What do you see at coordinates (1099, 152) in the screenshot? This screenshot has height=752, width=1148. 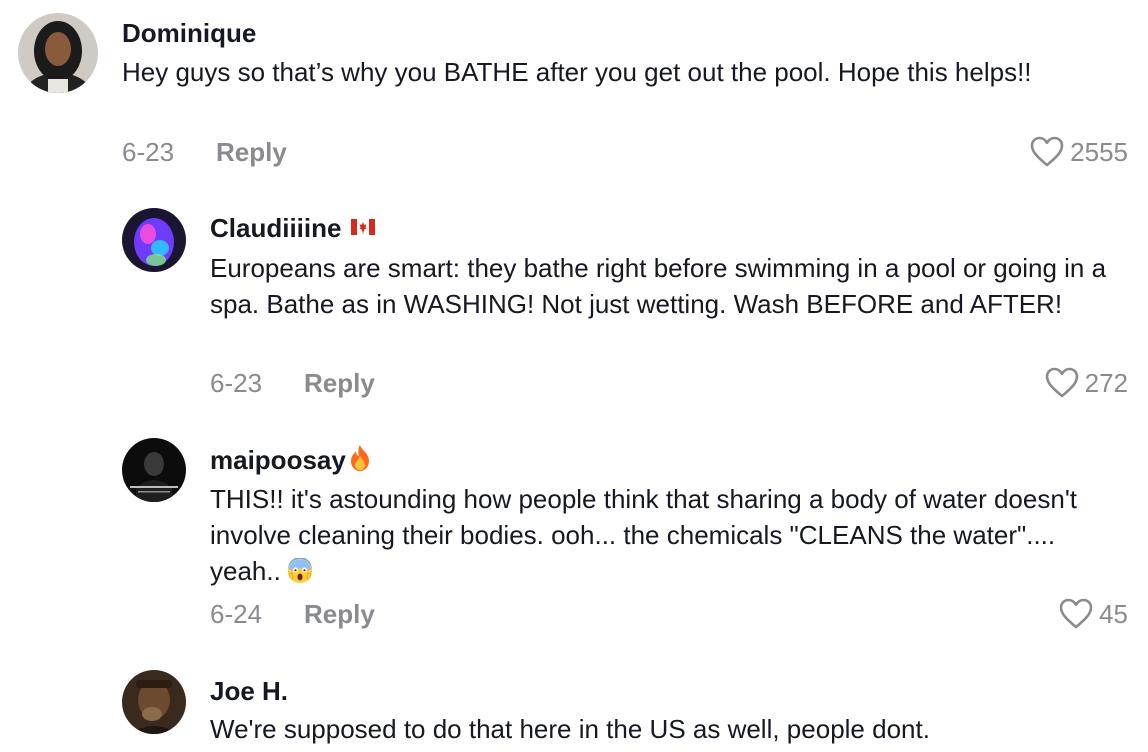 I see `like-count: 2555` at bounding box center [1099, 152].